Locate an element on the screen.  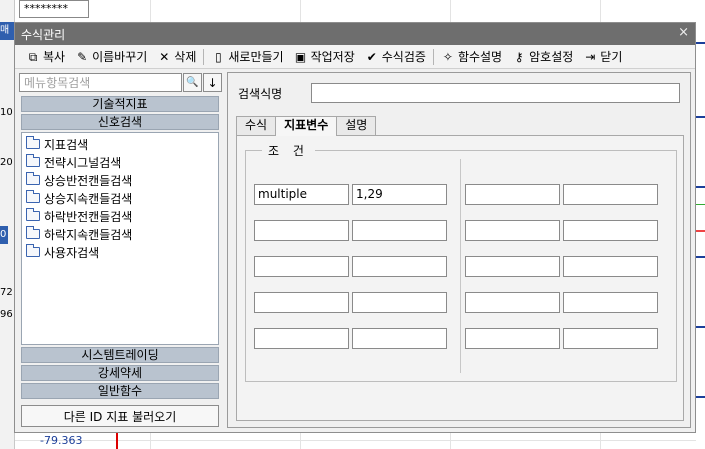
function-help-button: ✧ 함수설명 is located at coordinates (471, 57).